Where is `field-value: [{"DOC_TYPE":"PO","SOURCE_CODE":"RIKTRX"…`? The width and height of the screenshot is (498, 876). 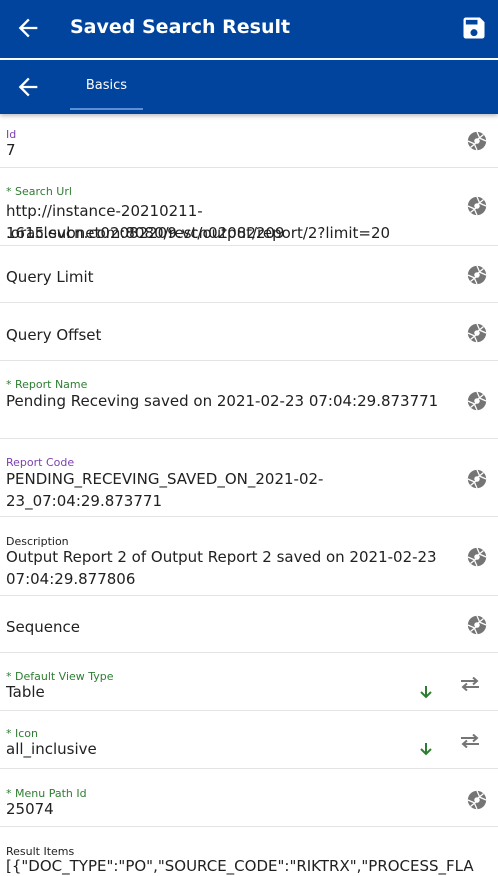 field-value: [{"DOC_TYPE":"PO","SOURCE_CODE":"RIKTRX"… is located at coordinates (240, 866).